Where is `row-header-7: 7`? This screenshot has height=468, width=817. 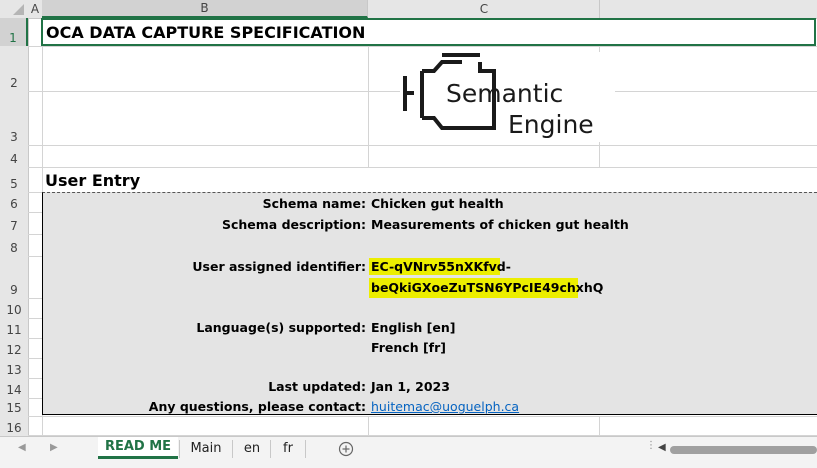
row-header-7: 7 is located at coordinates (14, 223).